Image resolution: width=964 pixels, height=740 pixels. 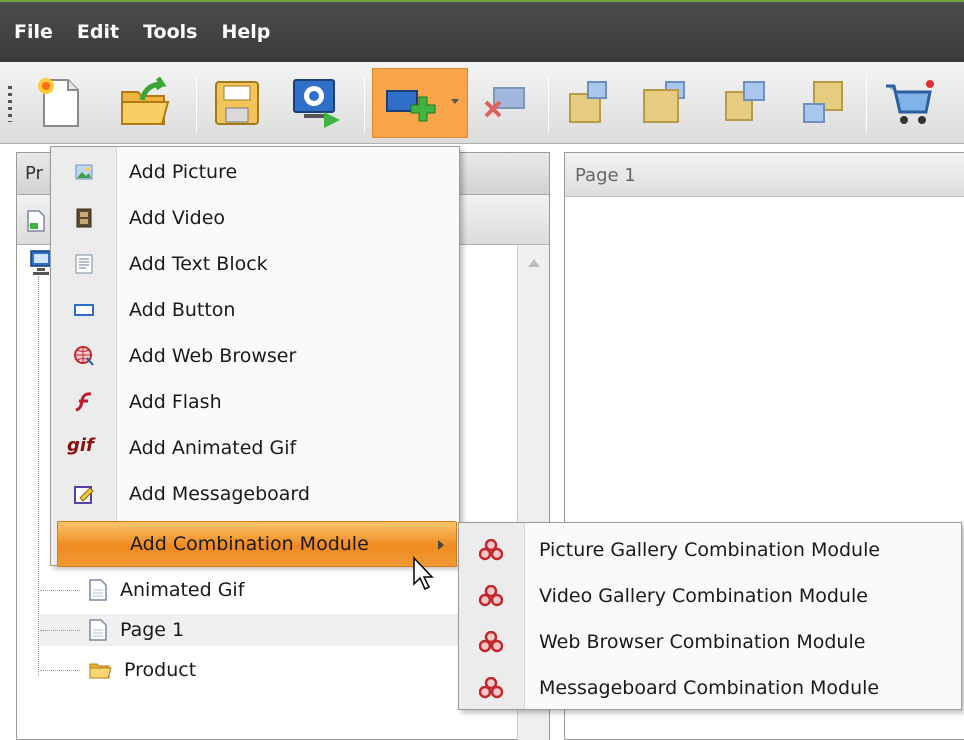 I want to click on preview-icon, so click(x=316, y=103).